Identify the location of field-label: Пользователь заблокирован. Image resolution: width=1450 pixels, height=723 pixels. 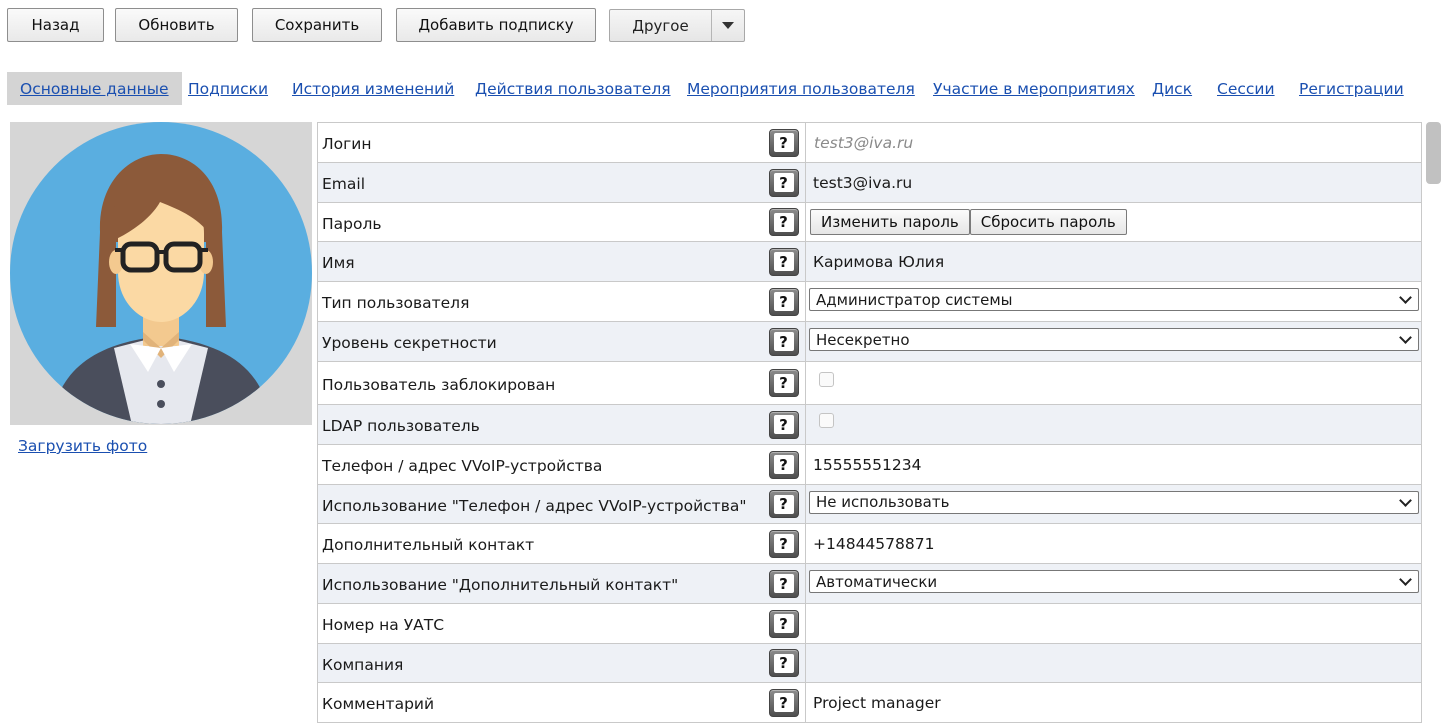
(439, 384).